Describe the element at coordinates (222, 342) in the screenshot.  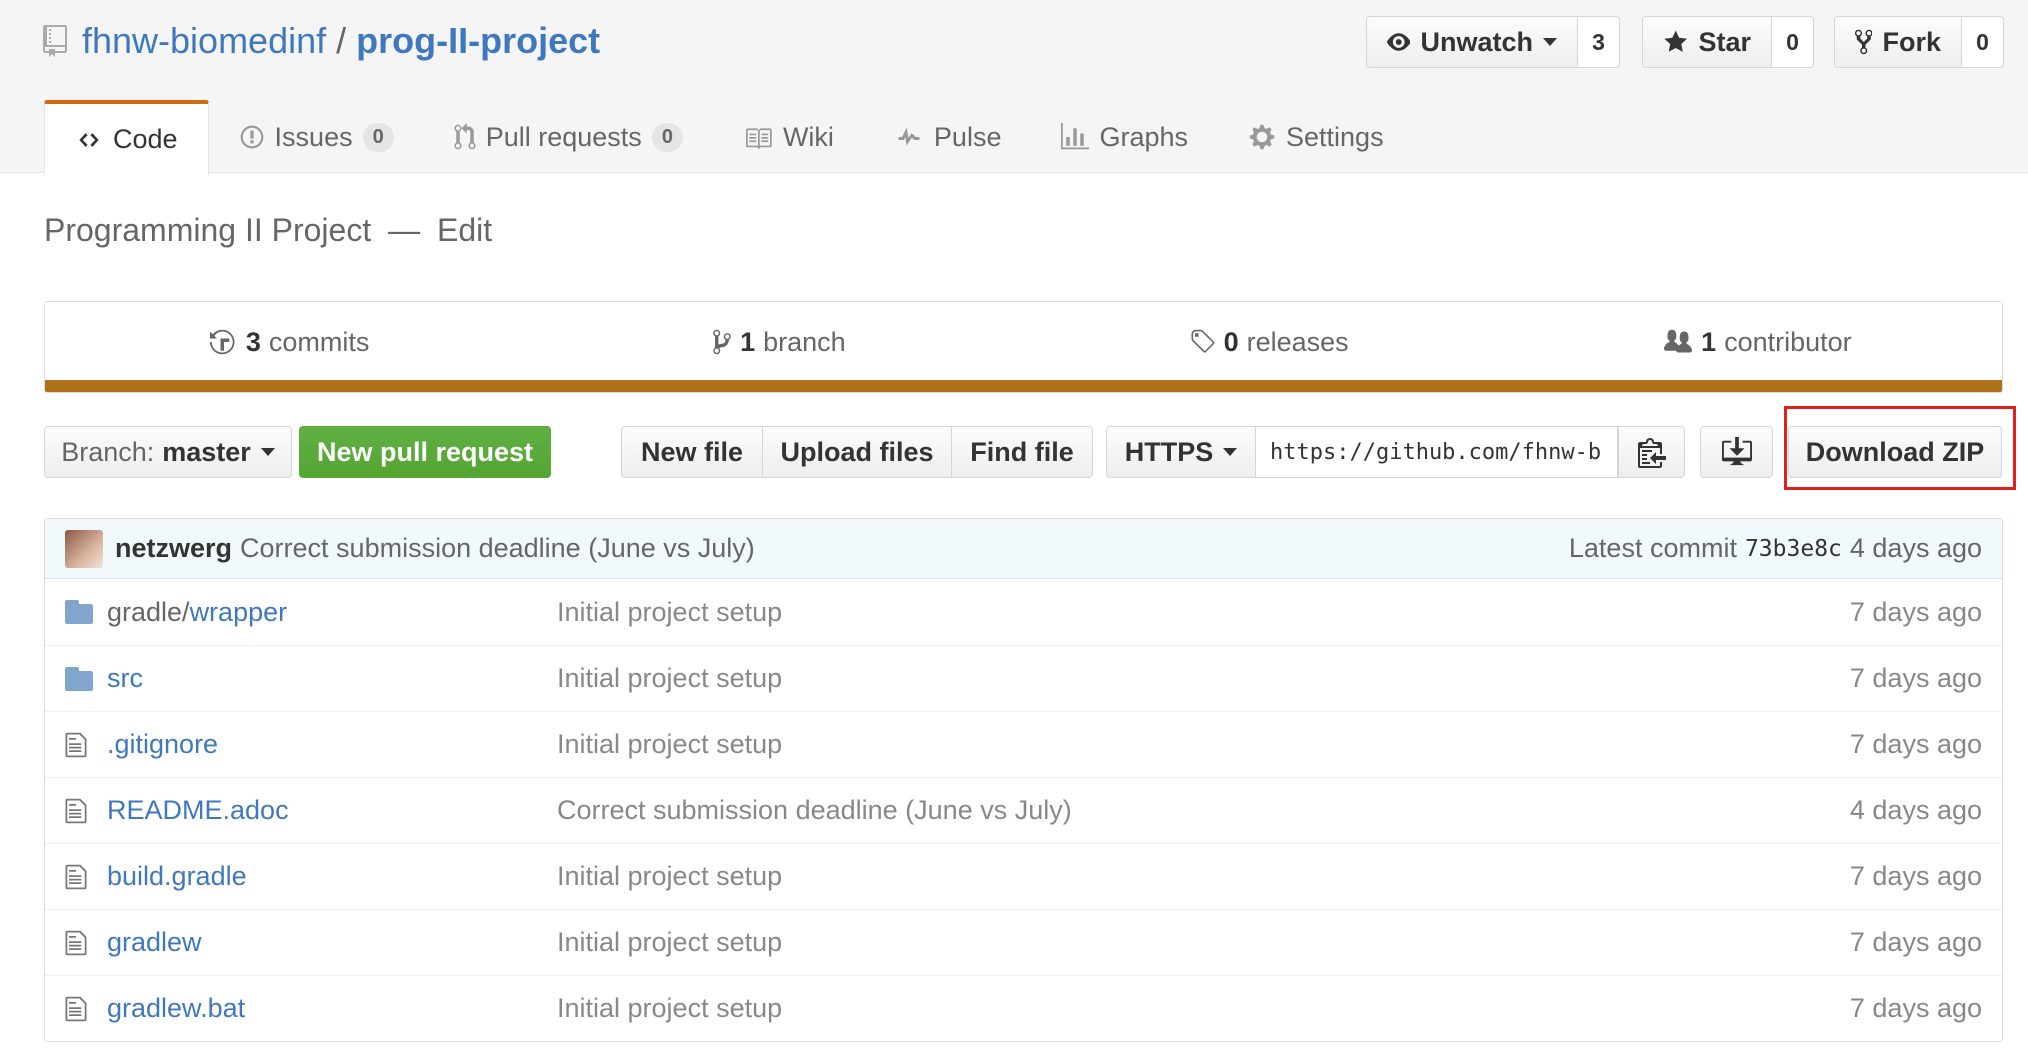
I see `history-icon` at that location.